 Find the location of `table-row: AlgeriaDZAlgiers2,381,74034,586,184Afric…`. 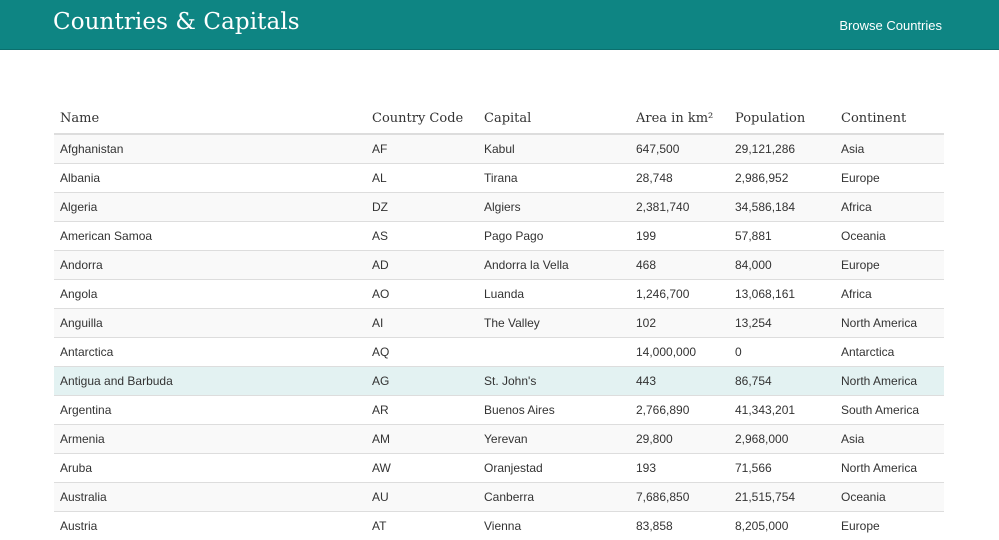

table-row: AlgeriaDZAlgiers2,381,74034,586,184Afric… is located at coordinates (499, 207).